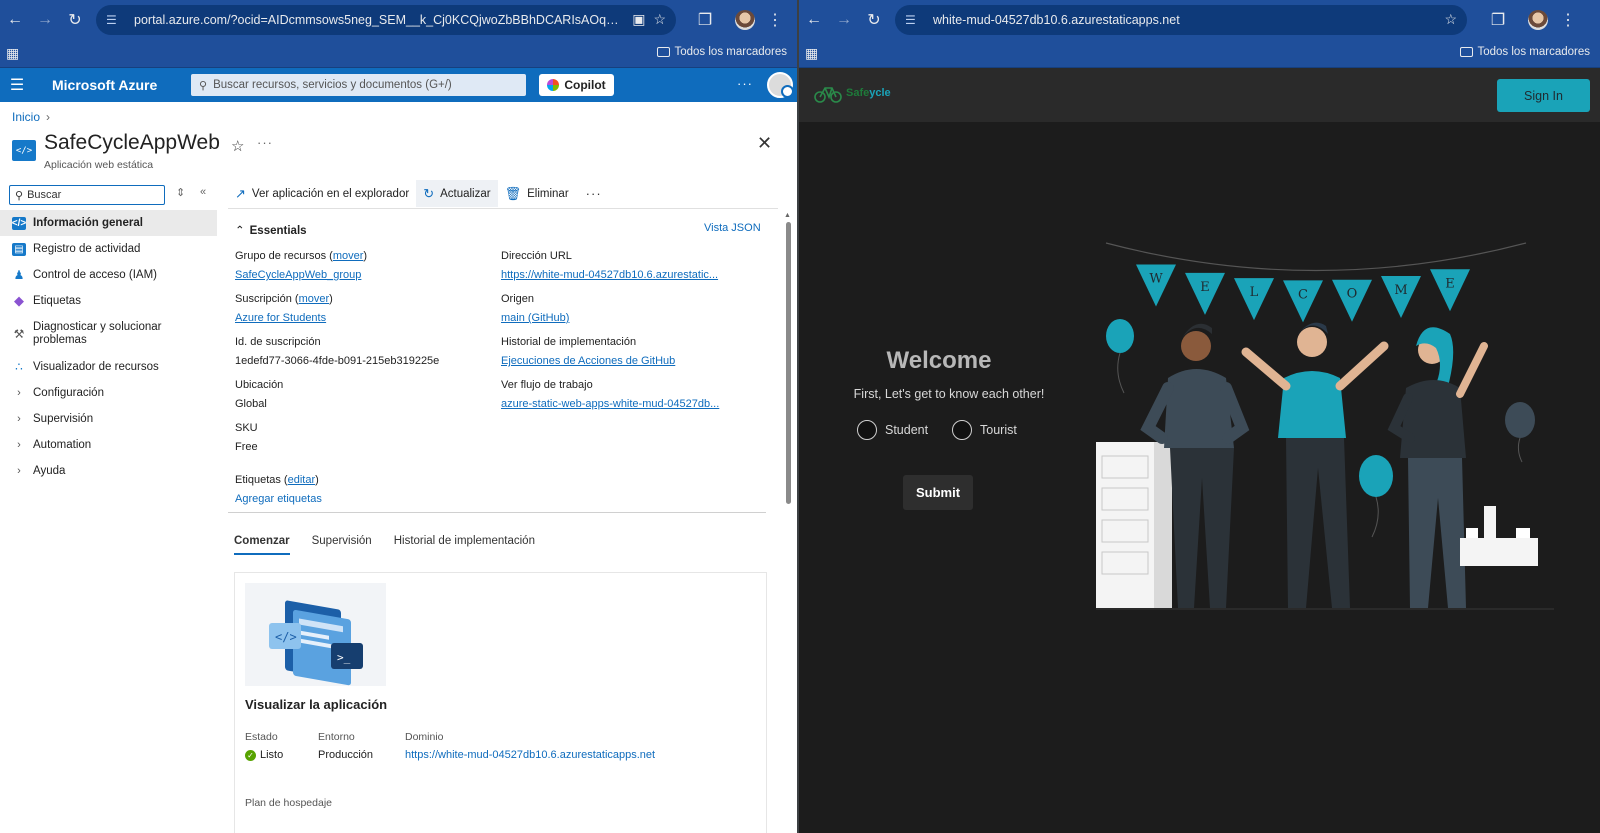 The height and width of the screenshot is (833, 1600). Describe the element at coordinates (108, 419) in the screenshot. I see `sidebar-item-monitoring: › Supervisión` at that location.